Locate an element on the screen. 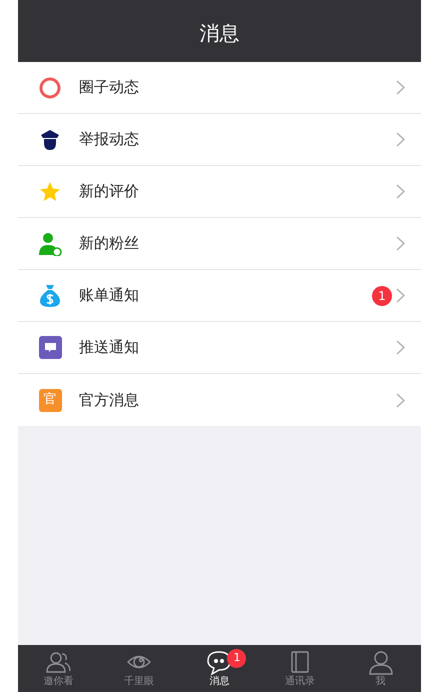  header-title: 消息 is located at coordinates (220, 33).